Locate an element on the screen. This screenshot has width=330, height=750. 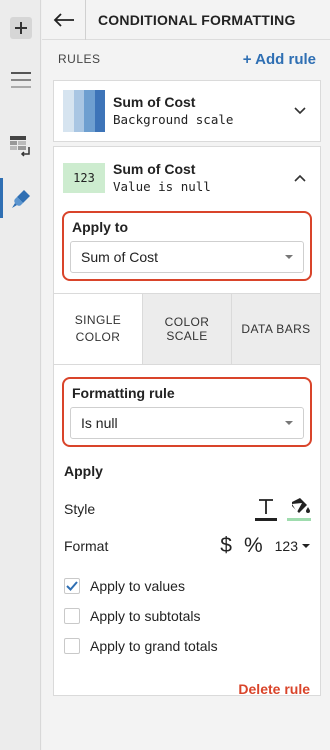
rule-card-background-scale: Sum of Cost Background scale is located at coordinates (187, 111).